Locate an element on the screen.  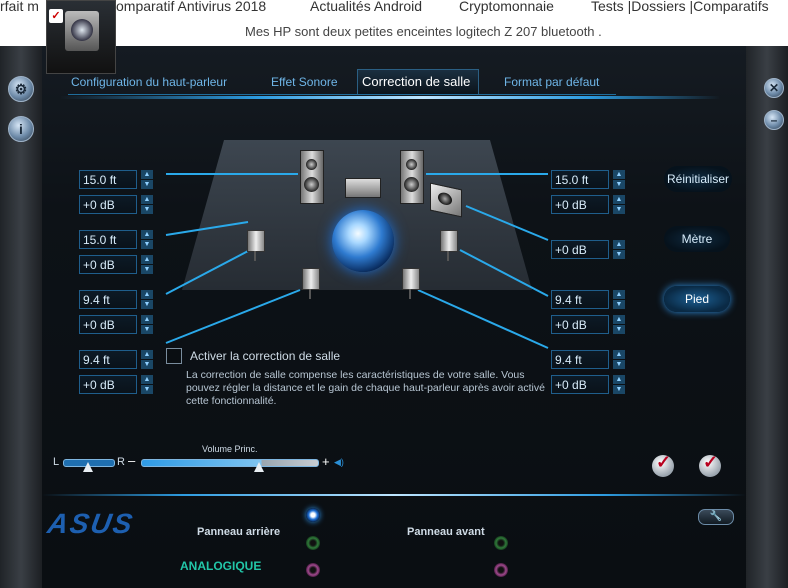
front-panel-label: Panneau avant is located at coordinates (446, 532).